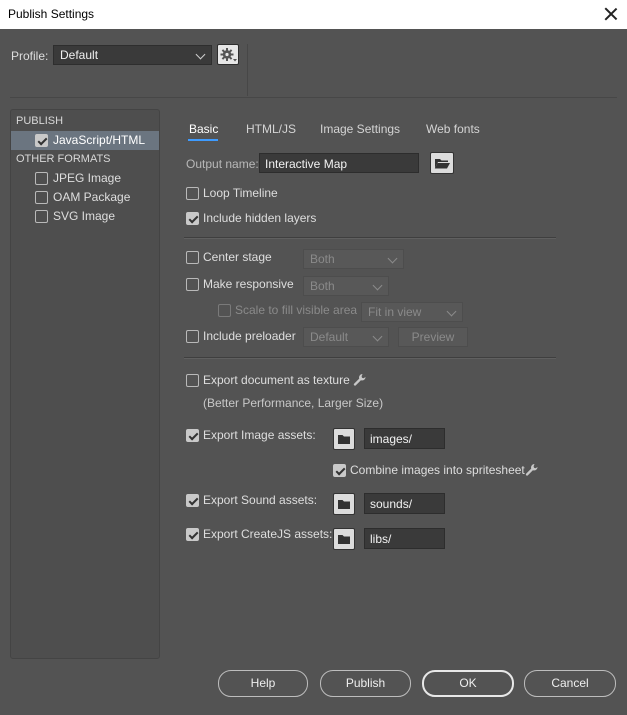 The width and height of the screenshot is (627, 715). What do you see at coordinates (611, 14) in the screenshot?
I see `close-icon` at bounding box center [611, 14].